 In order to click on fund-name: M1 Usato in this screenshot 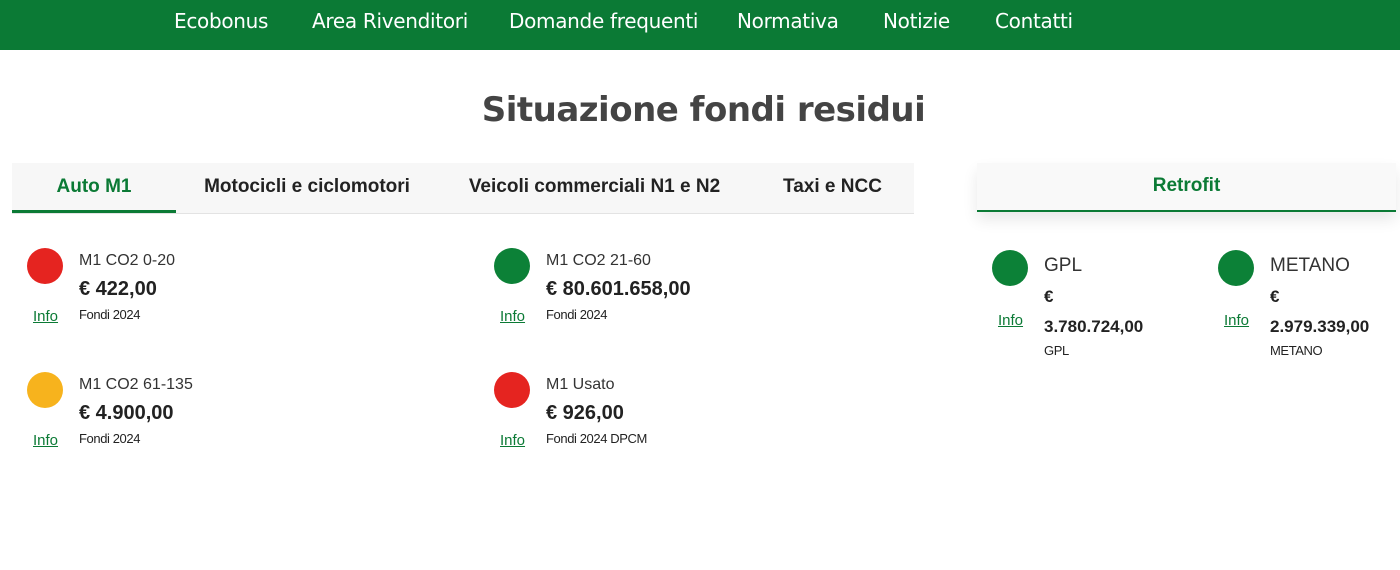, I will do `click(580, 384)`.